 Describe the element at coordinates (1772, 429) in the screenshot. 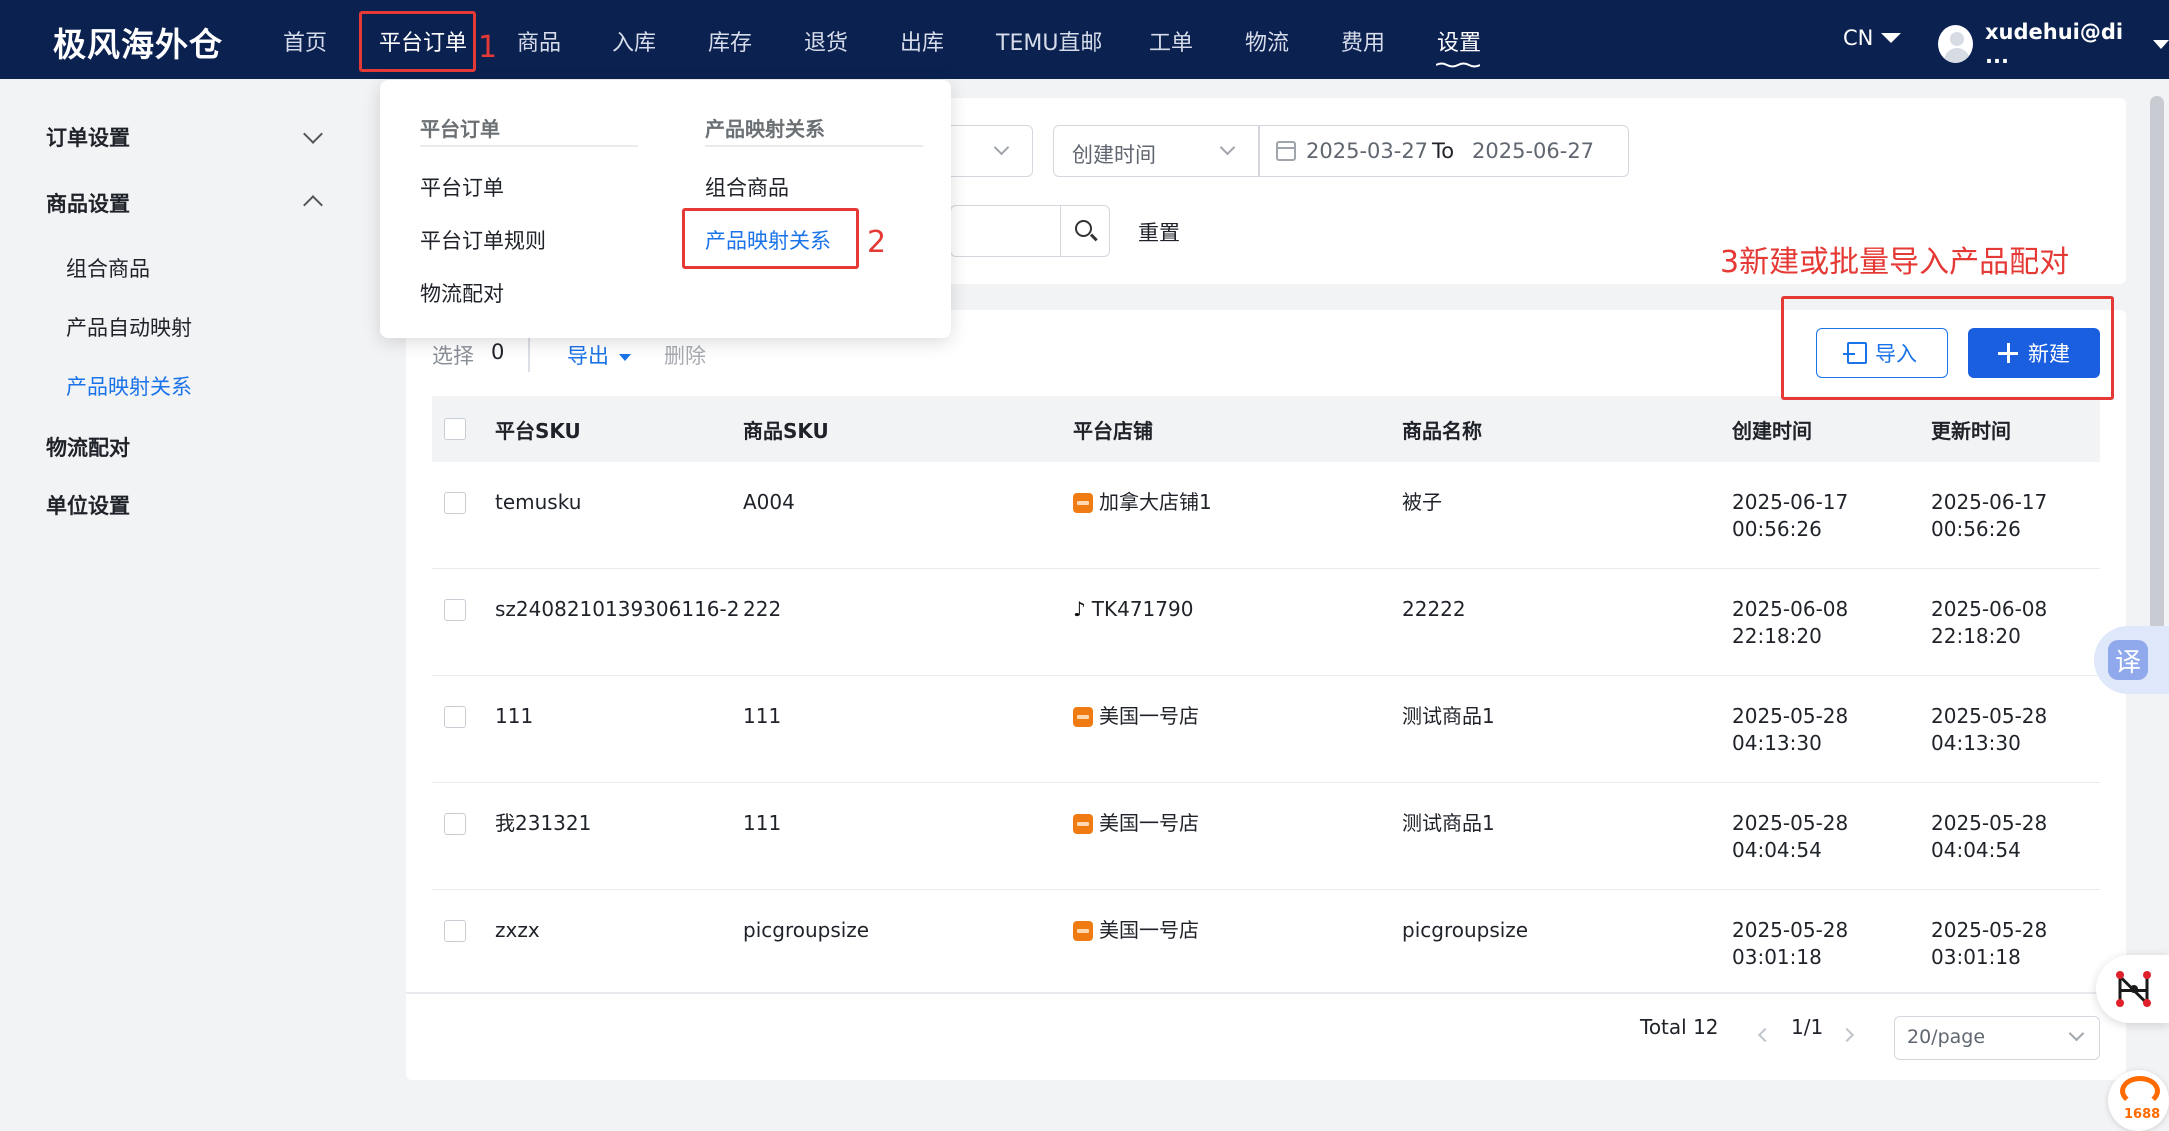

I see `column-header-created-time: 创建时间` at that location.